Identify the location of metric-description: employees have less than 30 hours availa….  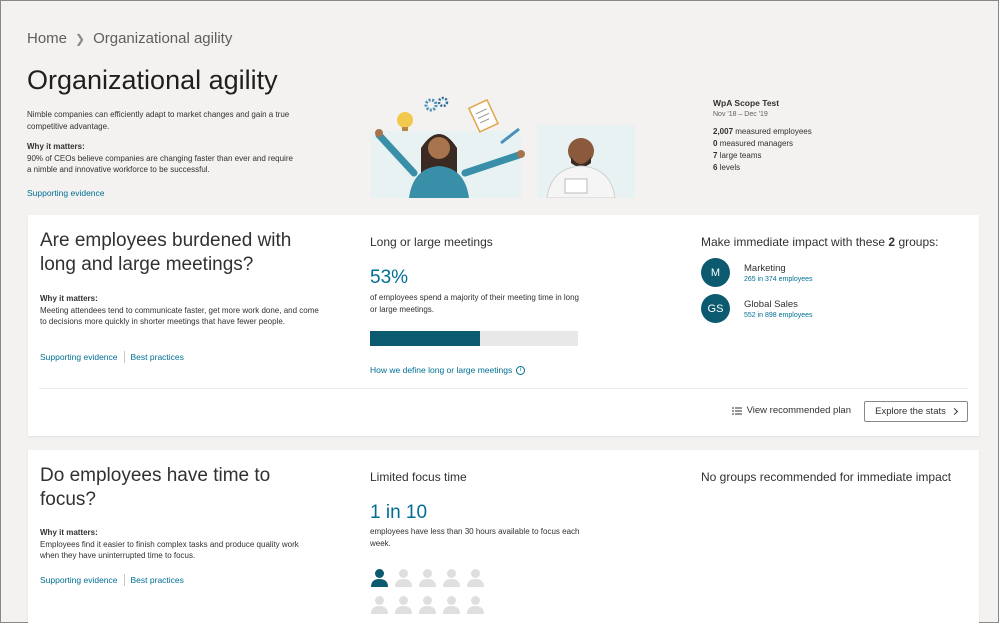
(475, 537).